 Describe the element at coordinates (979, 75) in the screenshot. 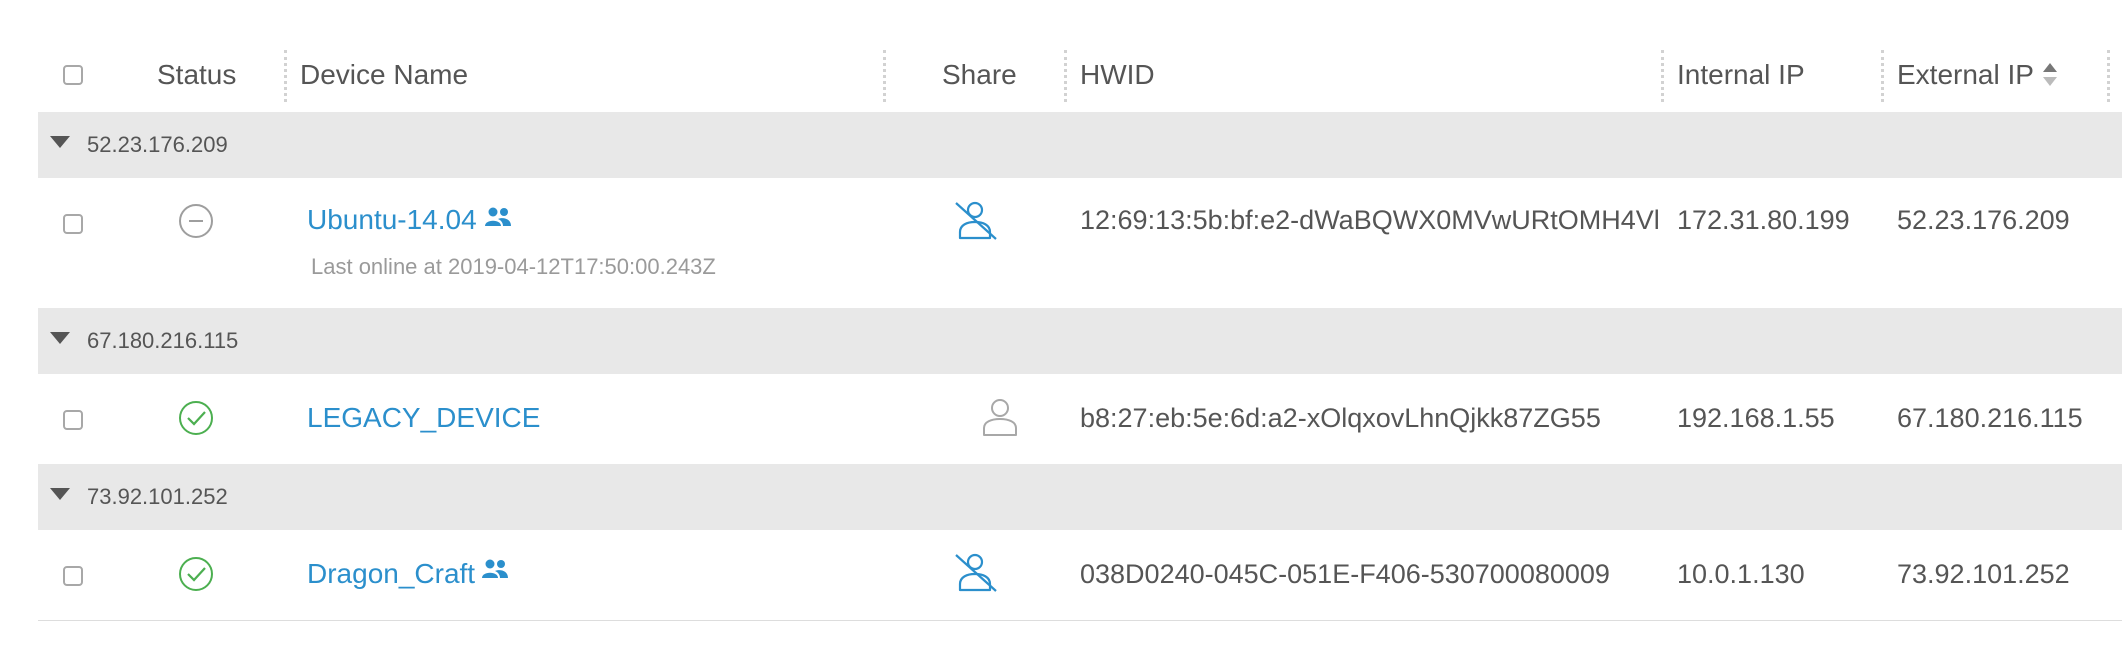

I see `column-header-share: Share` at that location.